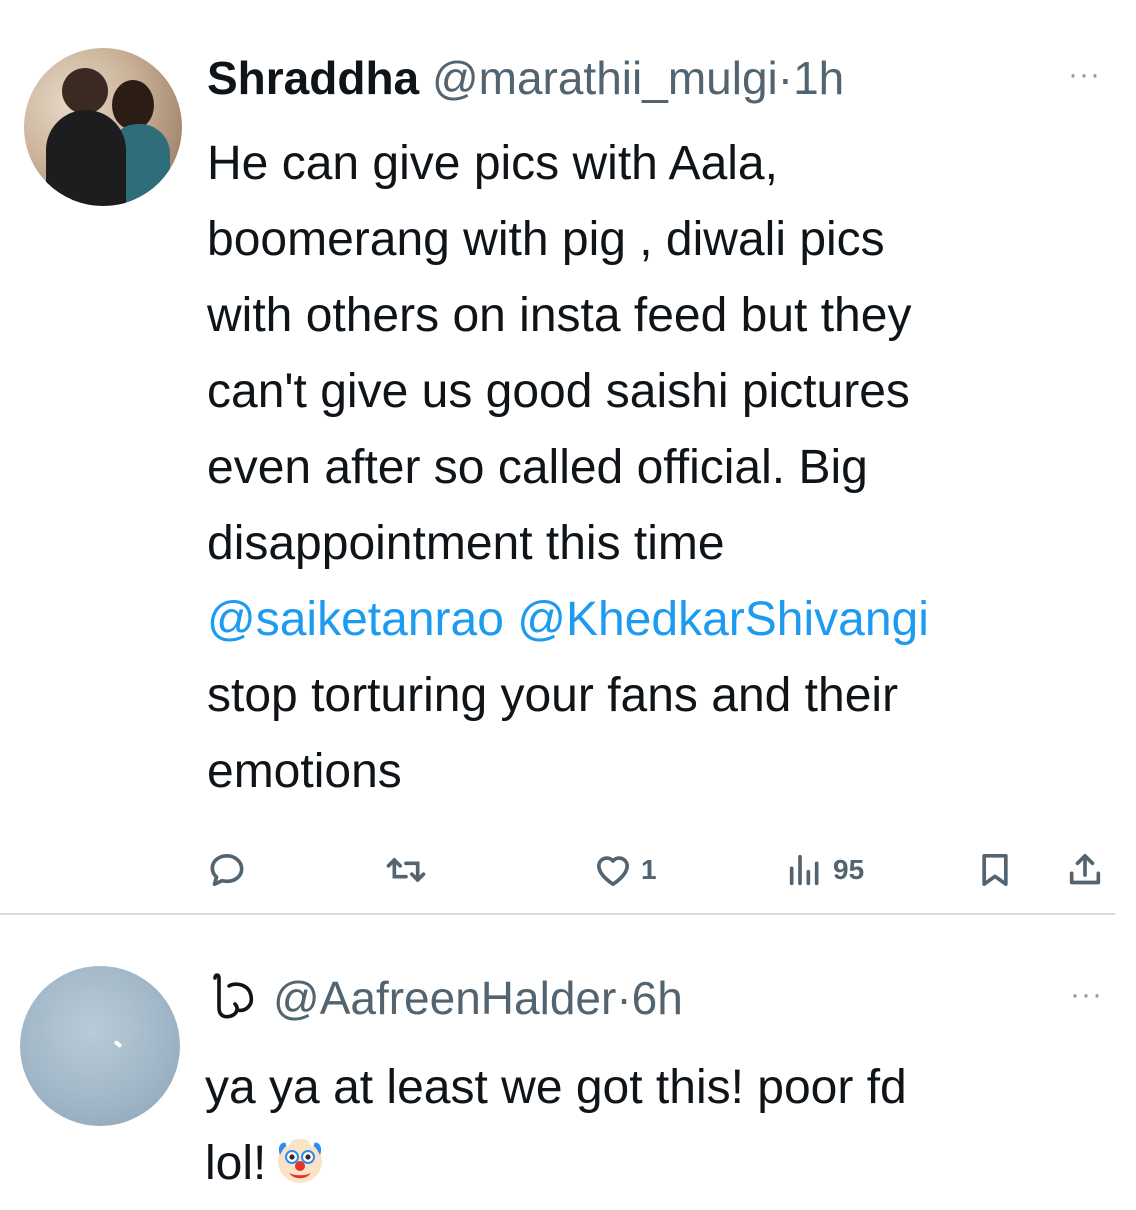 The width and height of the screenshot is (1136, 1210). What do you see at coordinates (613, 871) in the screenshot?
I see `heart-icon` at bounding box center [613, 871].